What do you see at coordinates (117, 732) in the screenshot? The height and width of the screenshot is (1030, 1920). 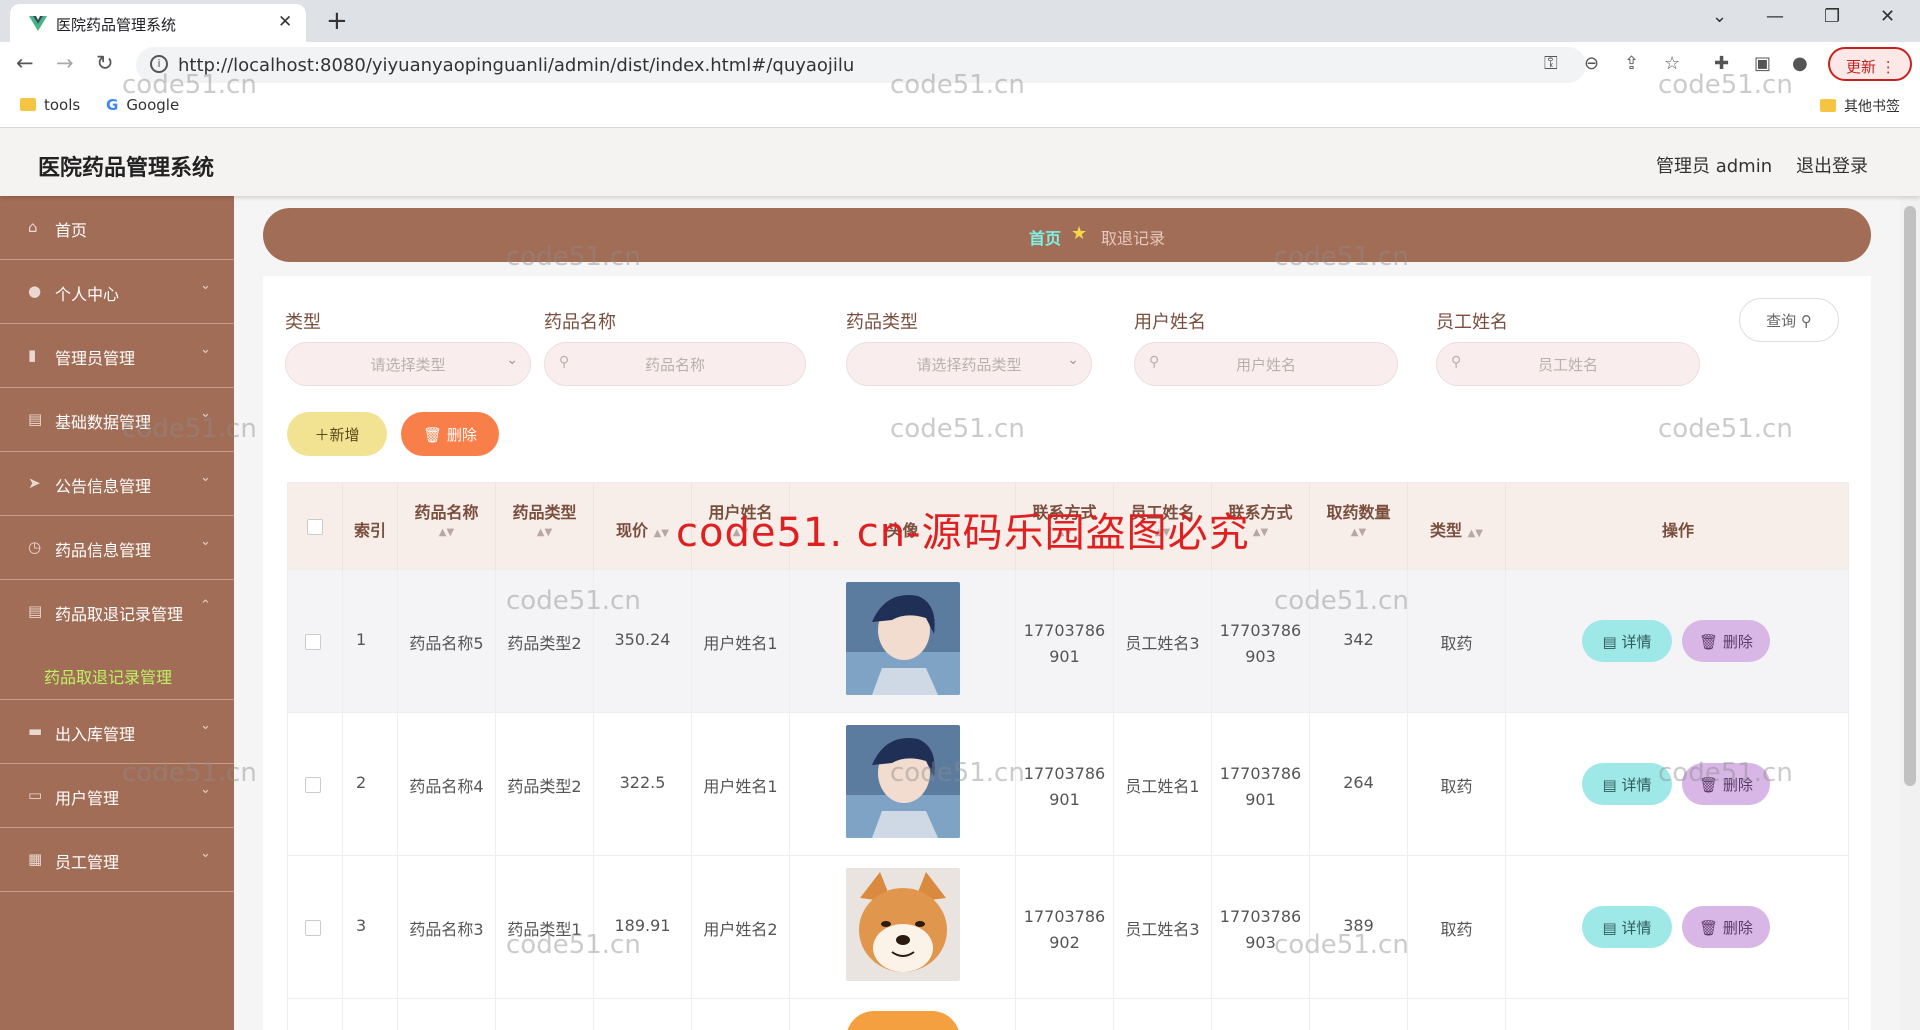 I see `sidebar-item-stock: ▬ 出入库管理 ⌄` at bounding box center [117, 732].